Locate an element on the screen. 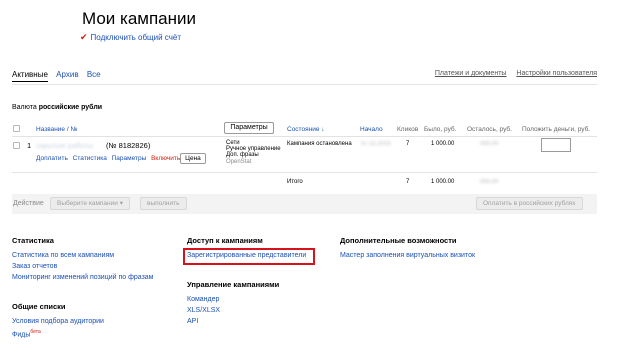 This screenshot has height=355, width=619. total-label: Итого is located at coordinates (295, 182).